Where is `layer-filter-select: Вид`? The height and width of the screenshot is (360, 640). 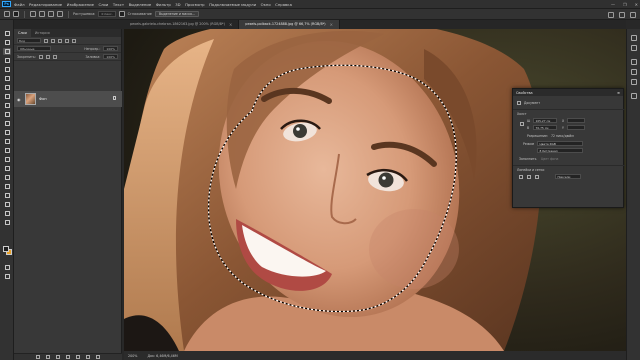
layer-filter-select: Вид is located at coordinates (29, 40).